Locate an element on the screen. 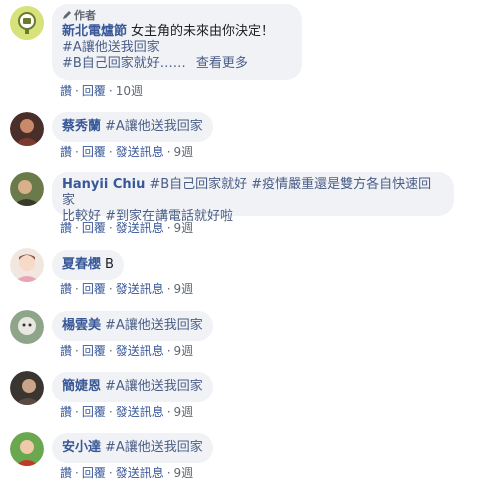 The height and width of the screenshot is (494, 496). comment-bubble: 簡婕恩 #A讓他送我回家 is located at coordinates (132, 387).